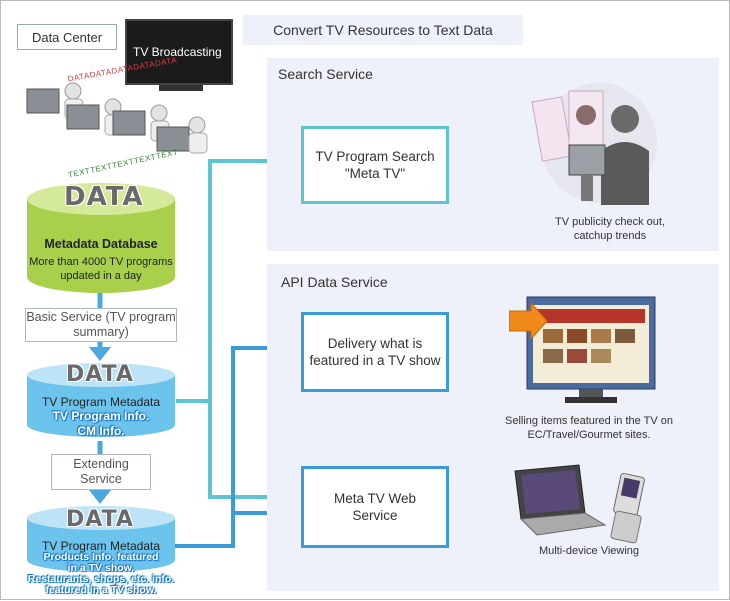 Image resolution: width=730 pixels, height=601 pixels. Describe the element at coordinates (610, 236) in the screenshot. I see `search-caption-line2: catchup trends` at that location.